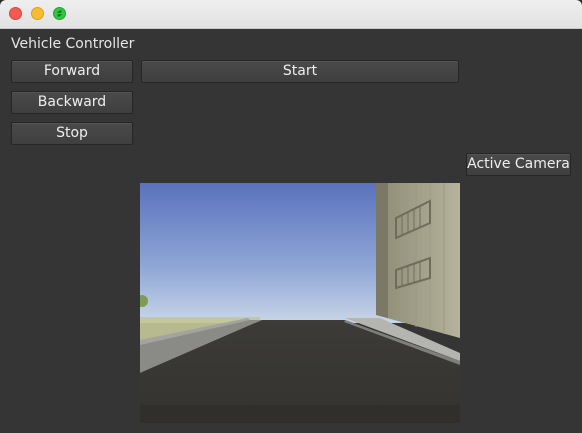  I want to click on minimize-icon, so click(37, 13).